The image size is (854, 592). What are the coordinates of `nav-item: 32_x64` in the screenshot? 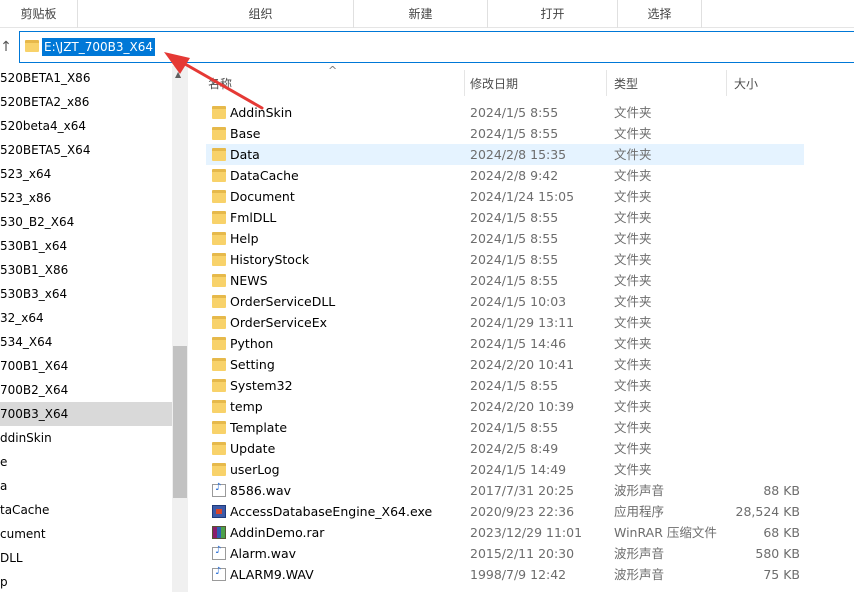 It's located at (86, 318).